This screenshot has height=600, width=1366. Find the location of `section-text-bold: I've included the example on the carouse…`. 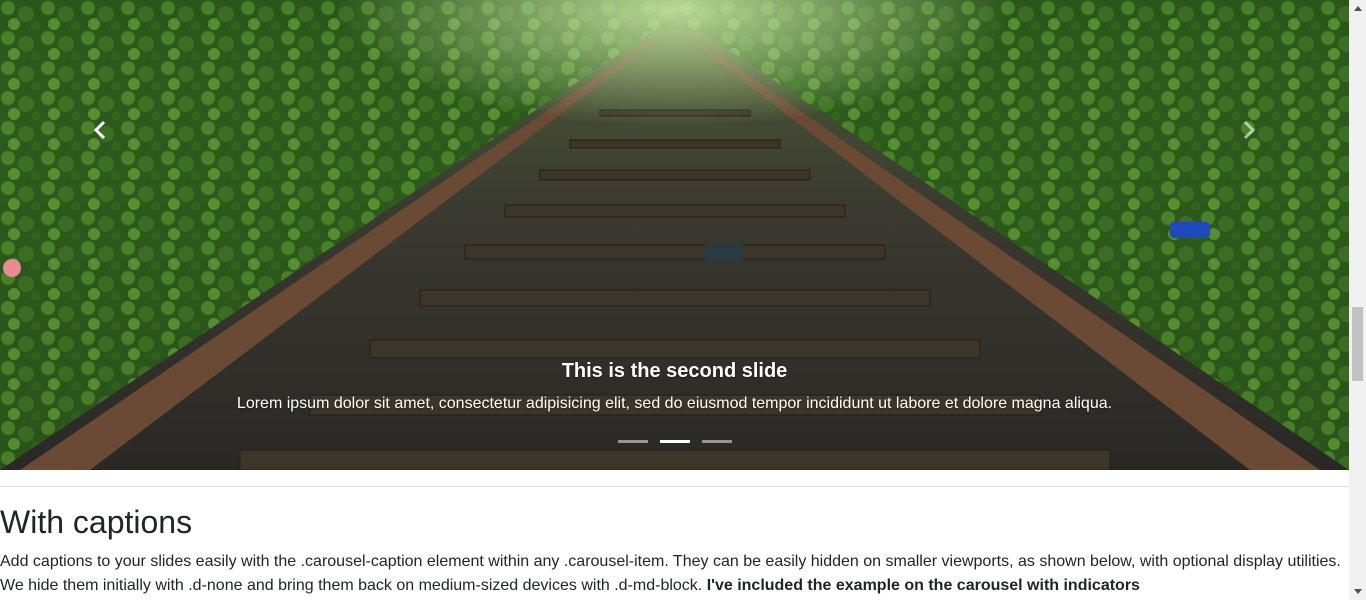

section-text-bold: I've included the example on the carouse… is located at coordinates (923, 585).